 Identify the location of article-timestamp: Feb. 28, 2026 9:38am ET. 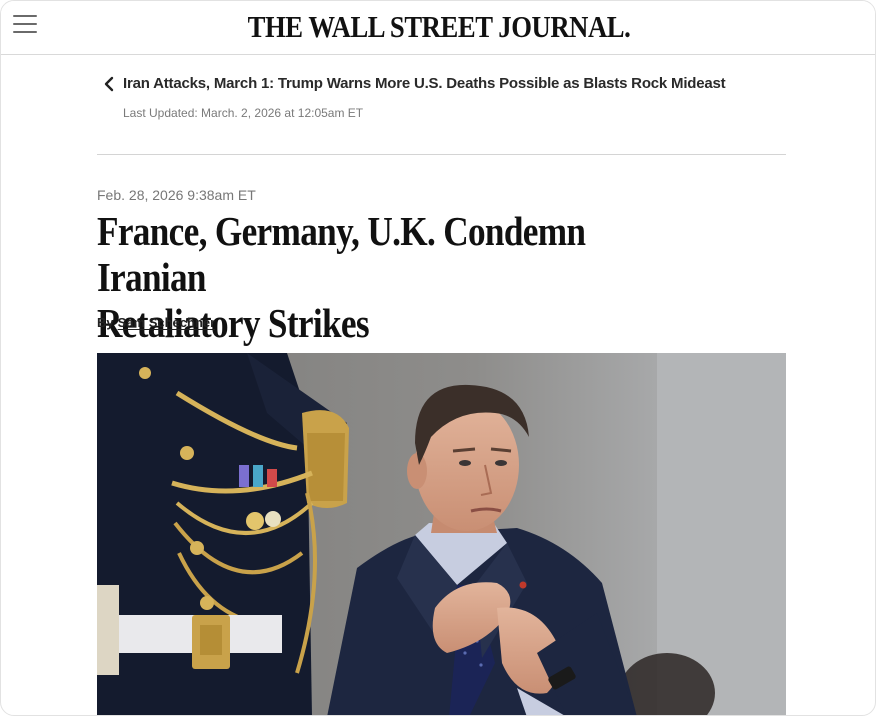
(176, 195).